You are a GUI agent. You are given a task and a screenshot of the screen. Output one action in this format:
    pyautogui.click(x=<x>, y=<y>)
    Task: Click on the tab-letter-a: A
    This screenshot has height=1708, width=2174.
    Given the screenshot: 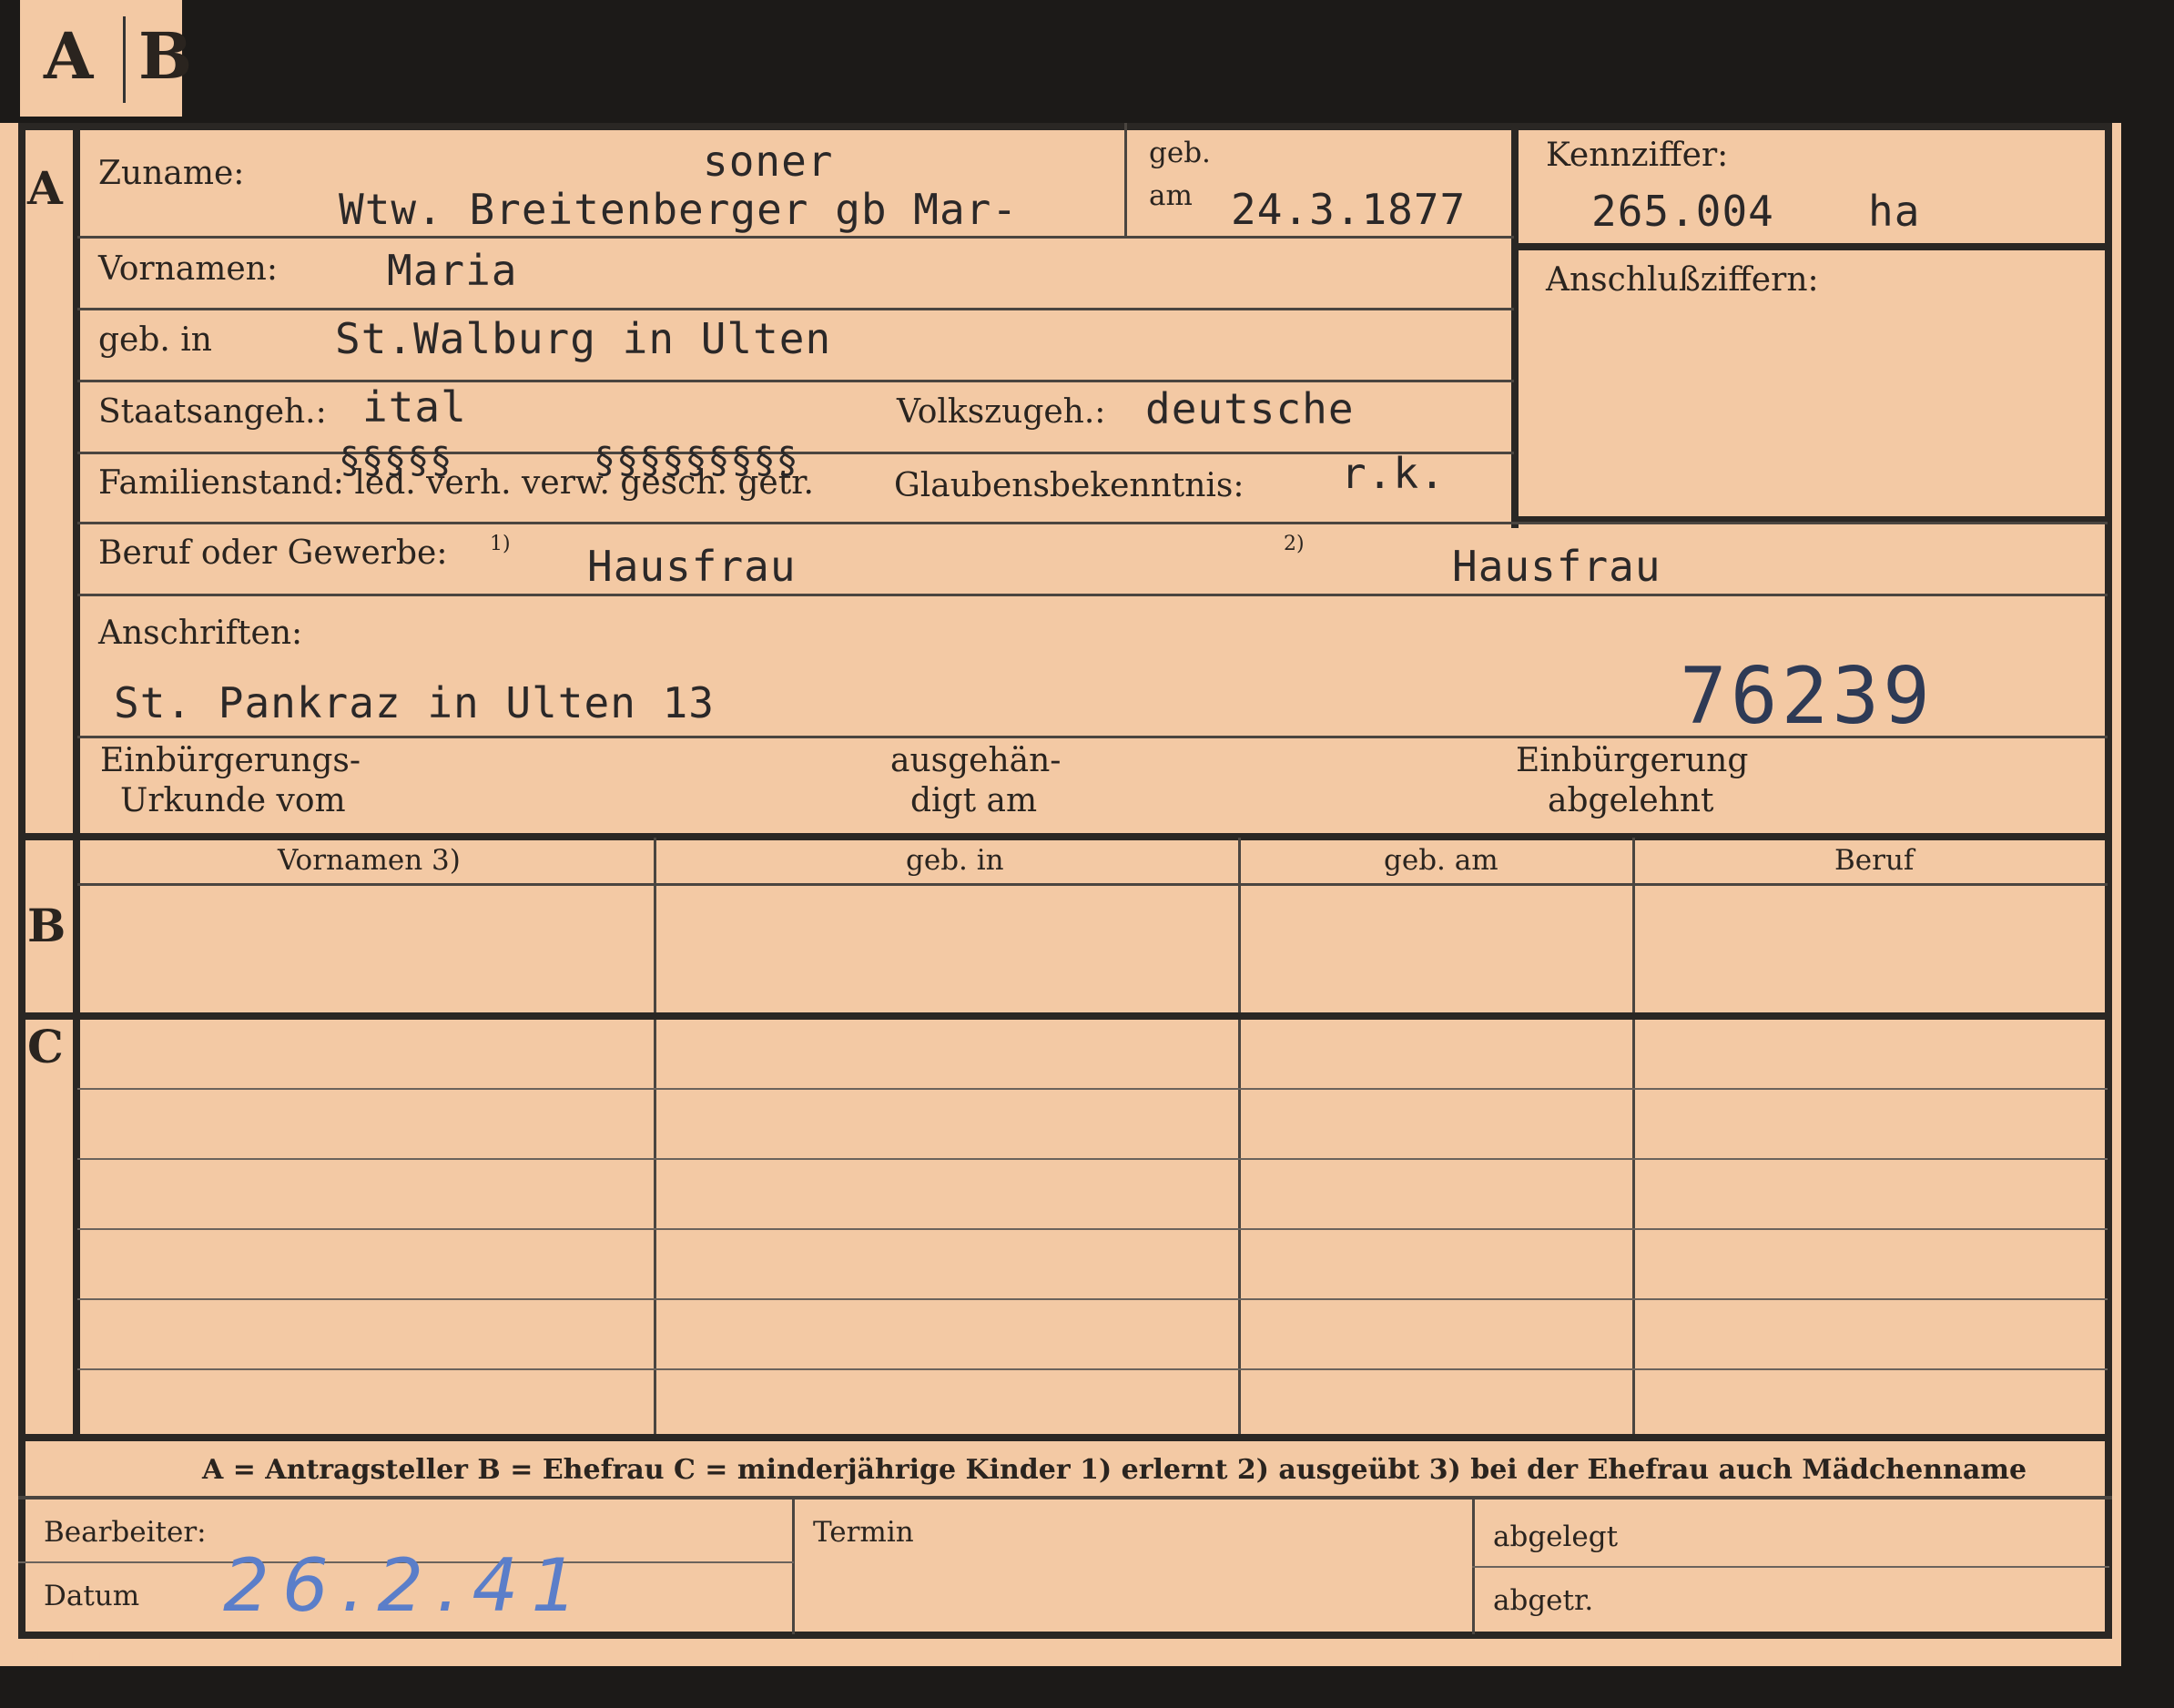 What is the action you would take?
    pyautogui.click(x=69, y=56)
    